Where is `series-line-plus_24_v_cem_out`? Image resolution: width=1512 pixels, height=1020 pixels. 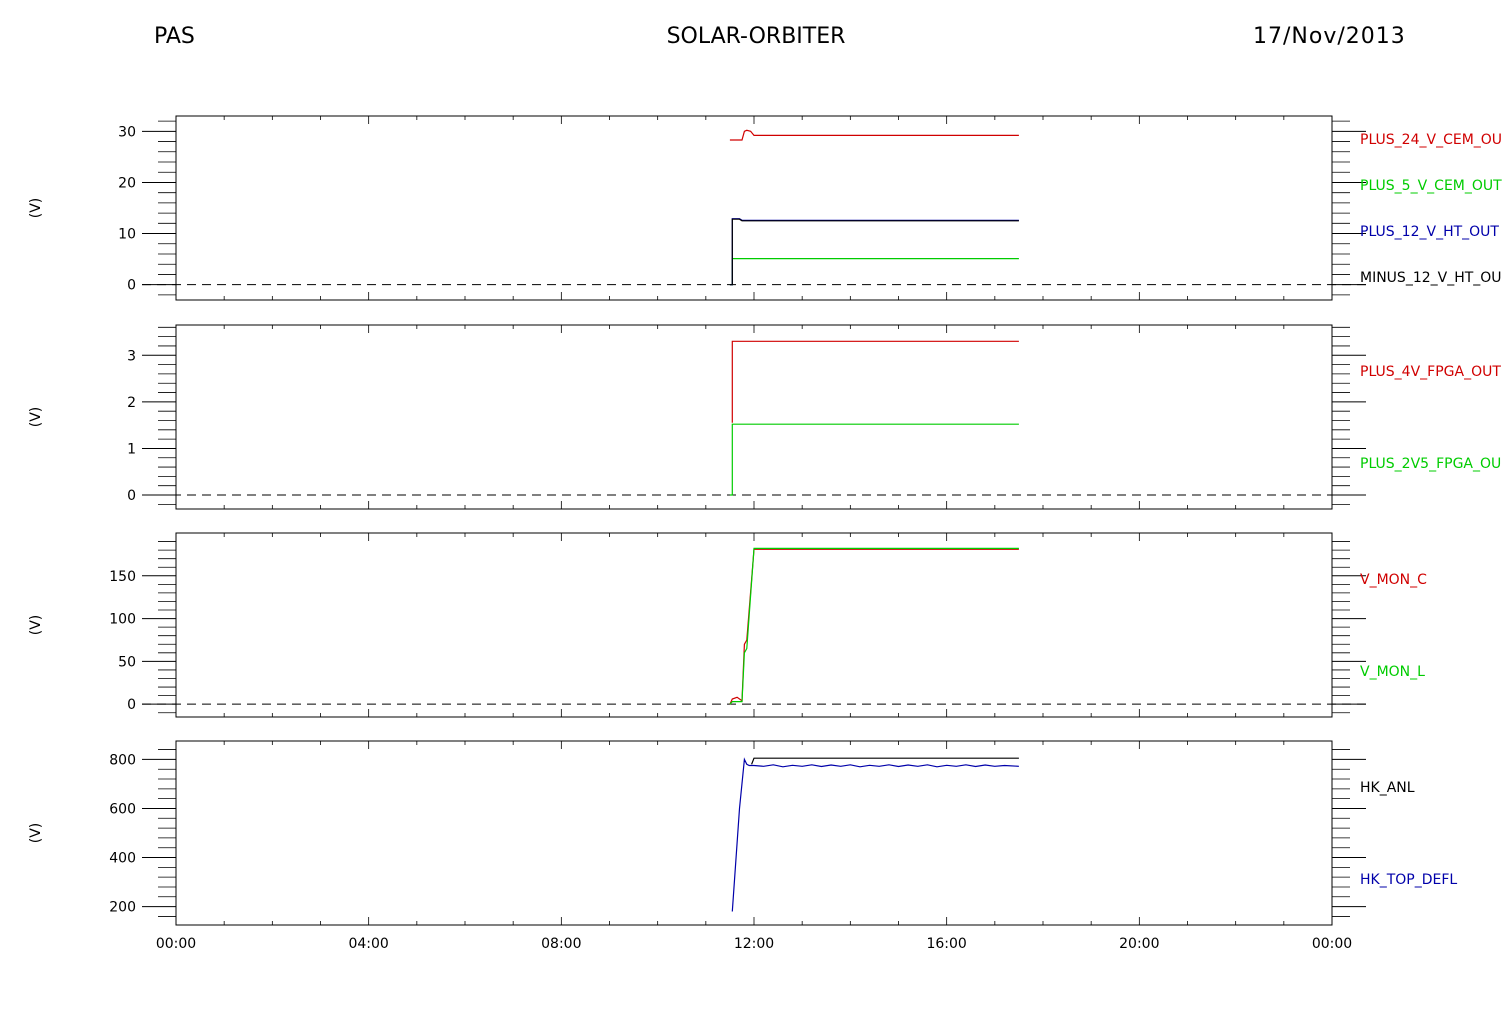
series-line-plus_24_v_cem_out is located at coordinates (874, 135).